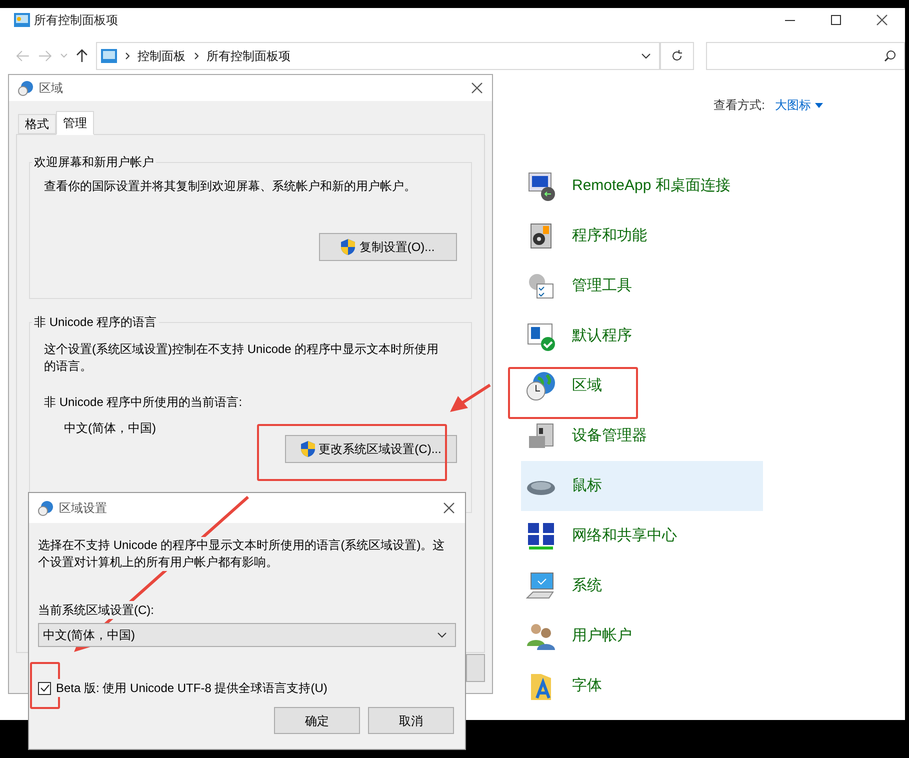  Describe the element at coordinates (230, 186) in the screenshot. I see `group-description: 查看你的国际设置并将其复制到欢迎屏幕、系统帐户和新的用户帐户。` at that location.